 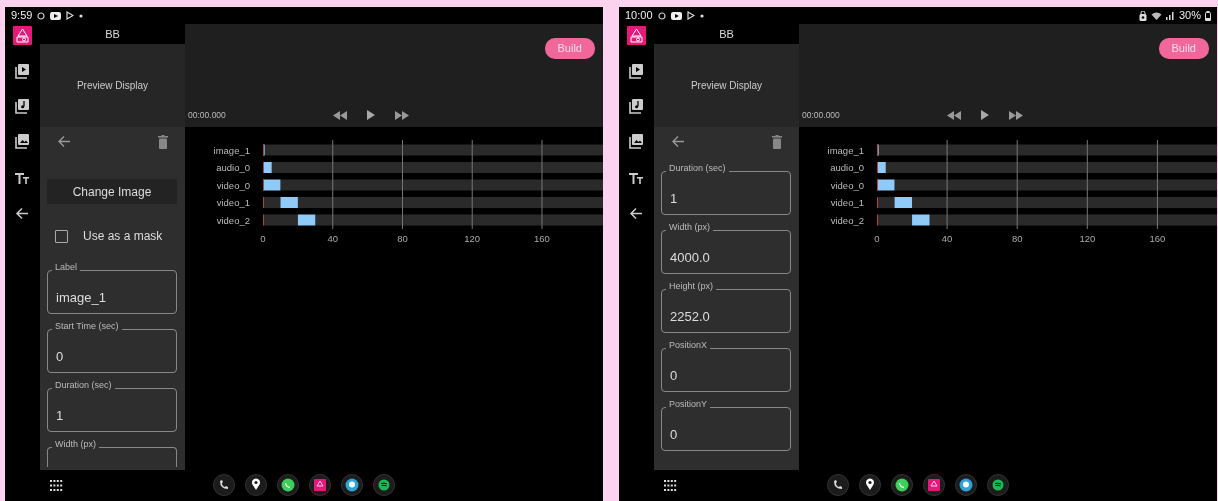 I want to click on track-label: image_1, so click(x=845, y=150).